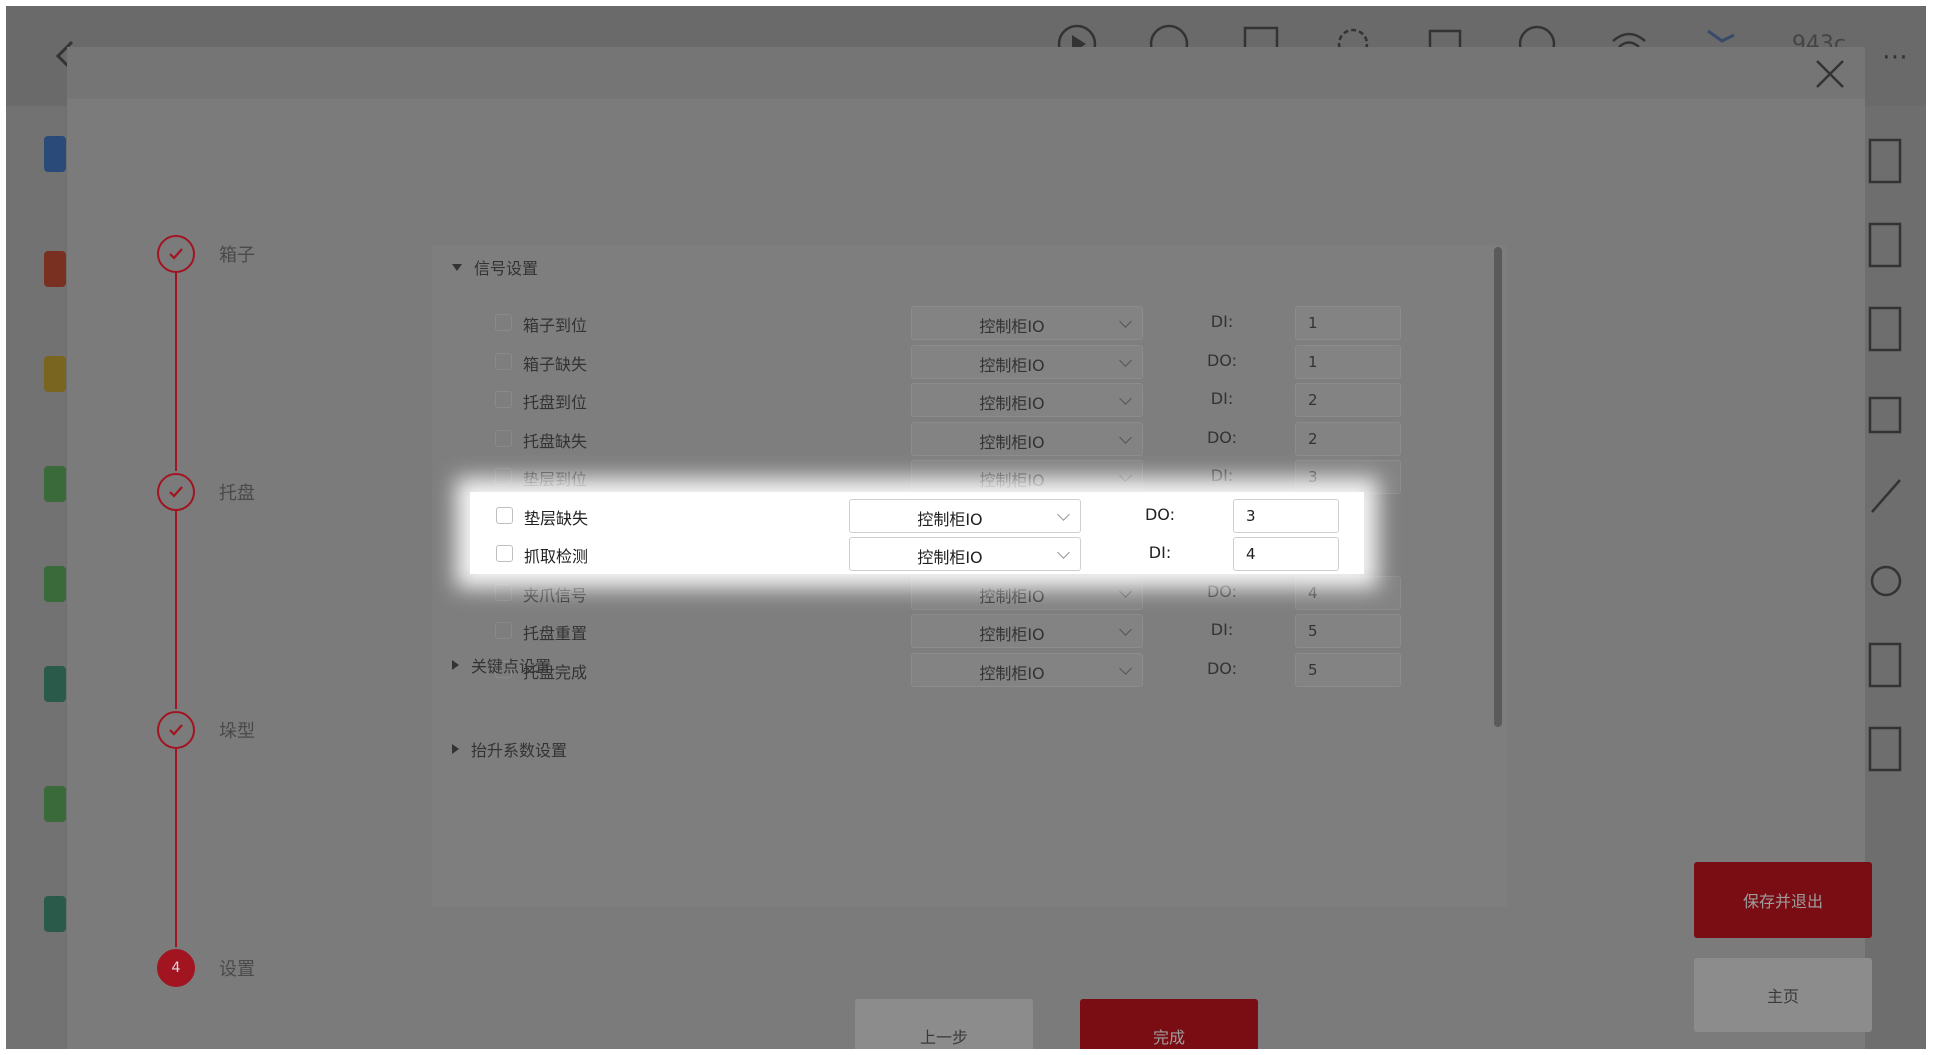  I want to click on app-icon-green, so click(55, 484).